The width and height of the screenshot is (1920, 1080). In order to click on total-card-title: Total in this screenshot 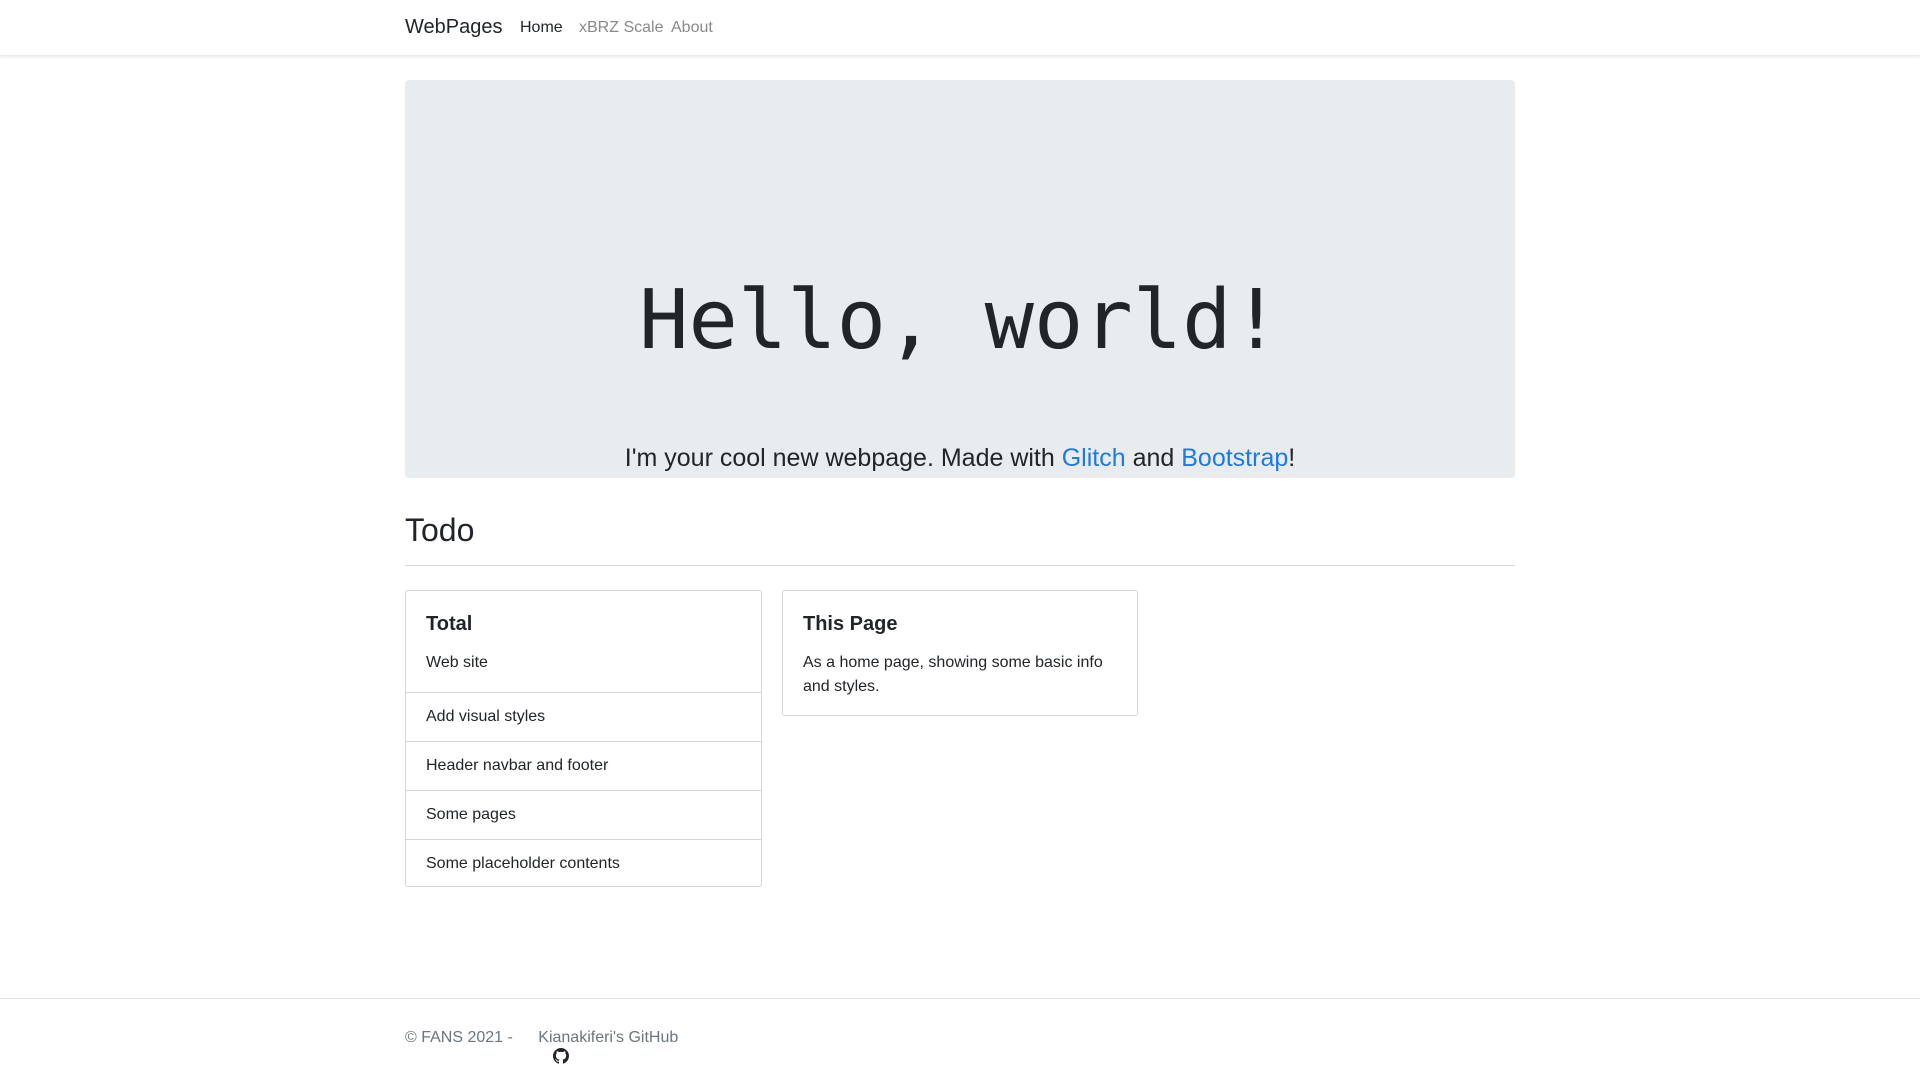, I will do `click(449, 624)`.